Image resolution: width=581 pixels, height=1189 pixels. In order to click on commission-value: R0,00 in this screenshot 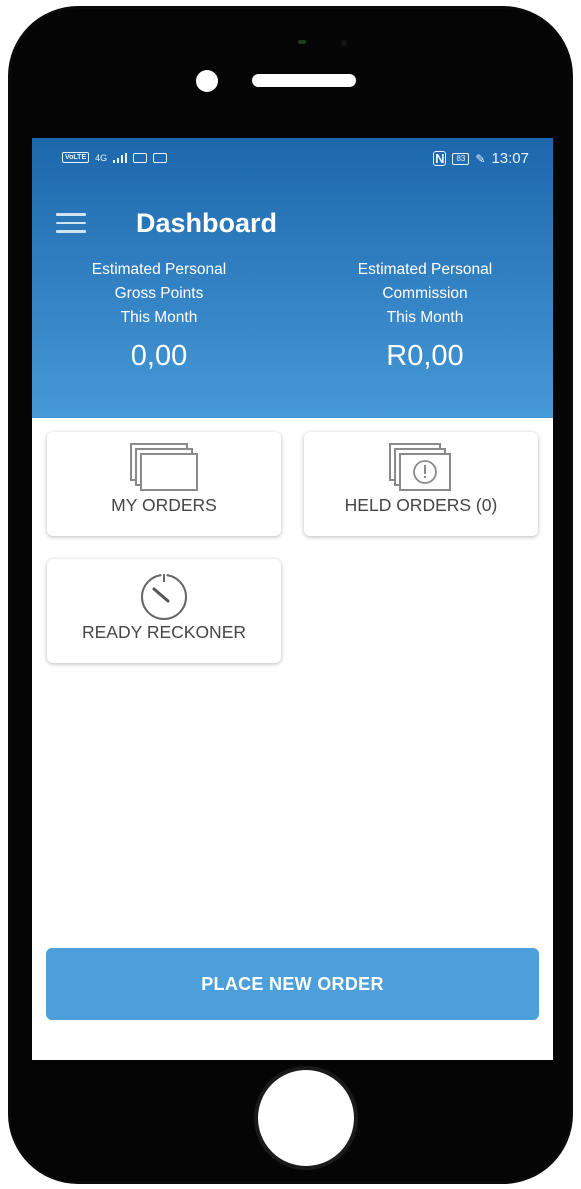, I will do `click(425, 356)`.